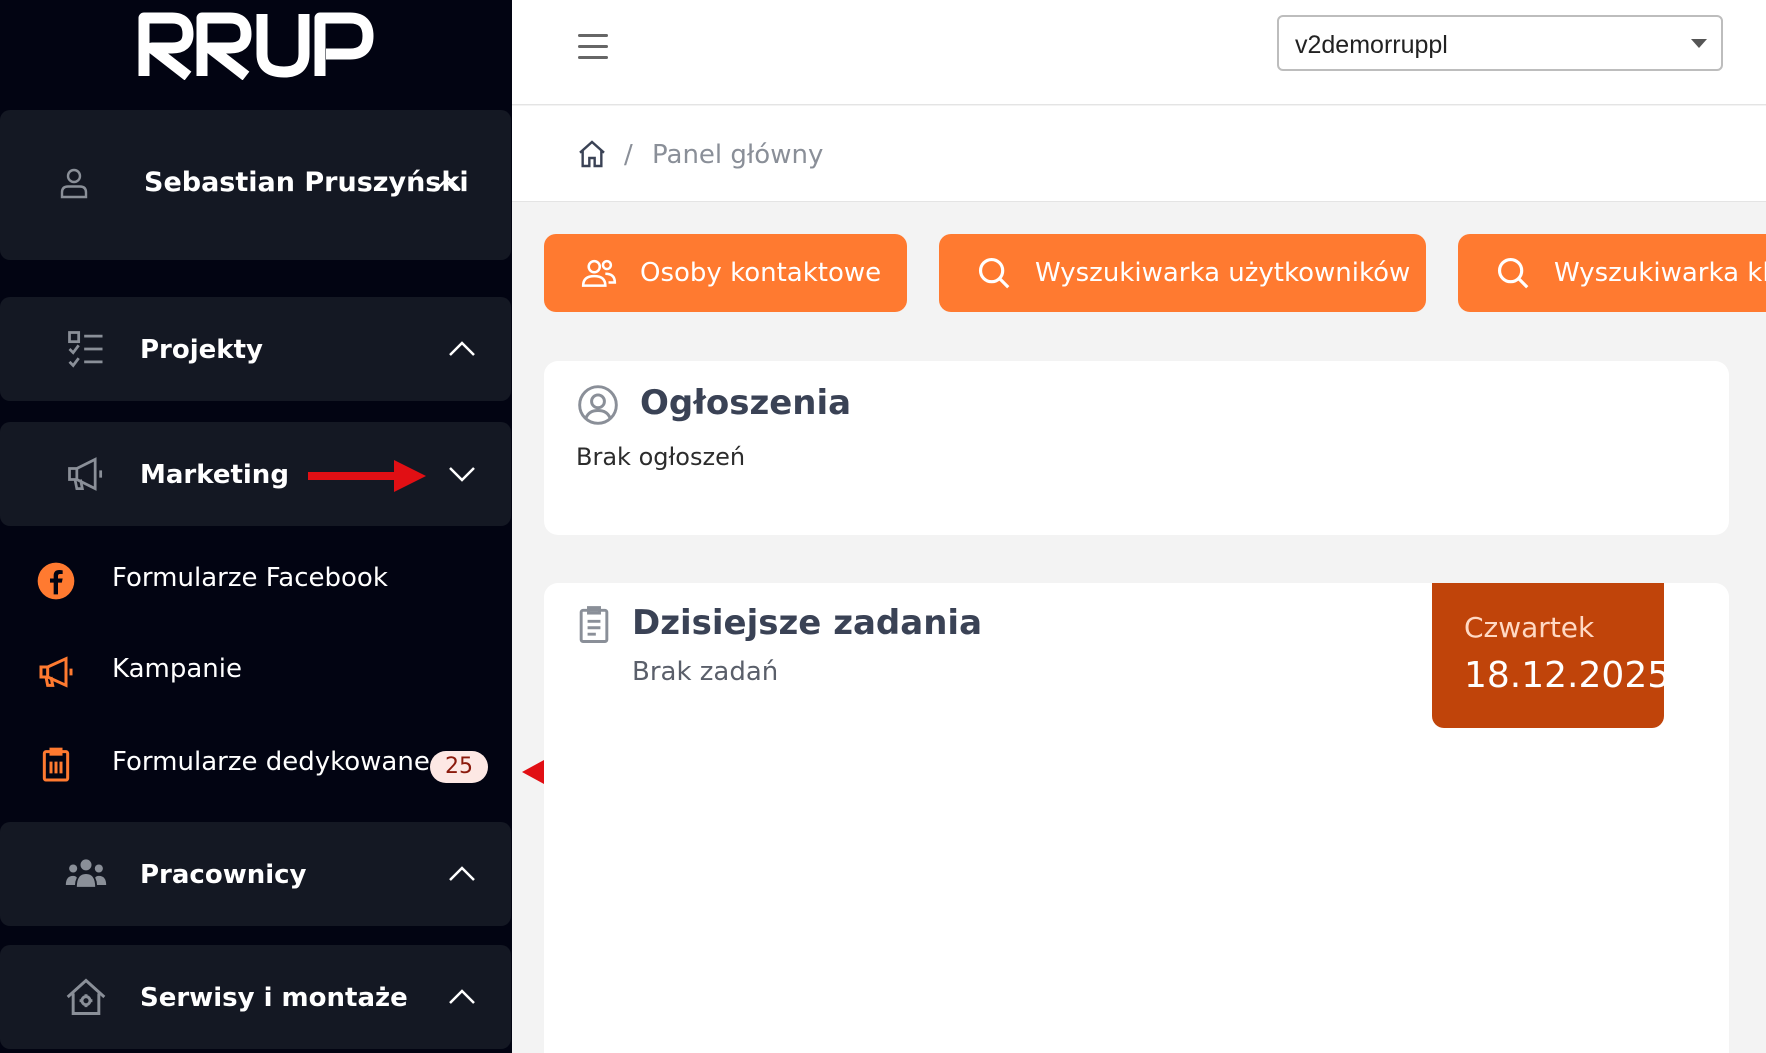  I want to click on sidebar-section-projekty: Projekty, so click(255, 349).